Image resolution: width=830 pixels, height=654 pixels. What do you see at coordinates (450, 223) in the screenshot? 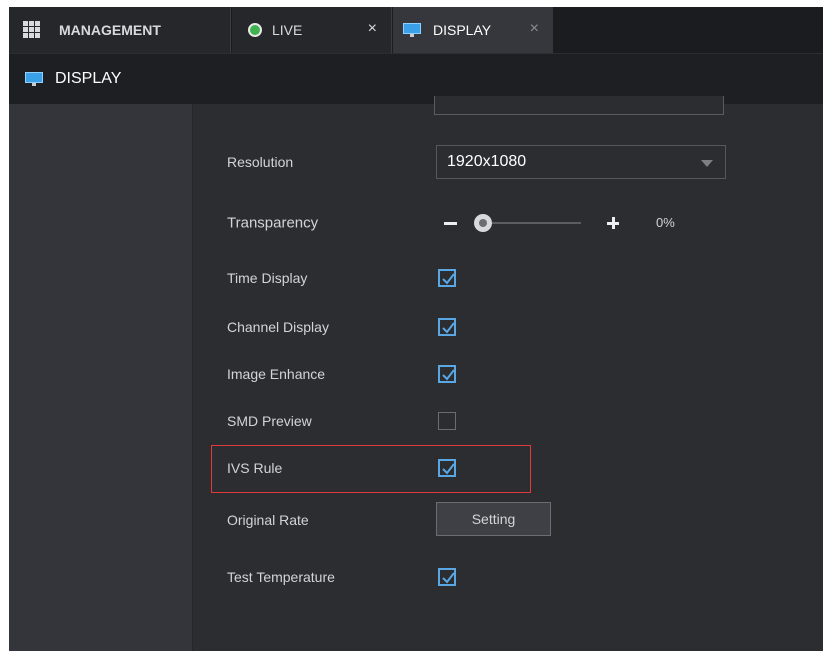
I see `minus-icon` at bounding box center [450, 223].